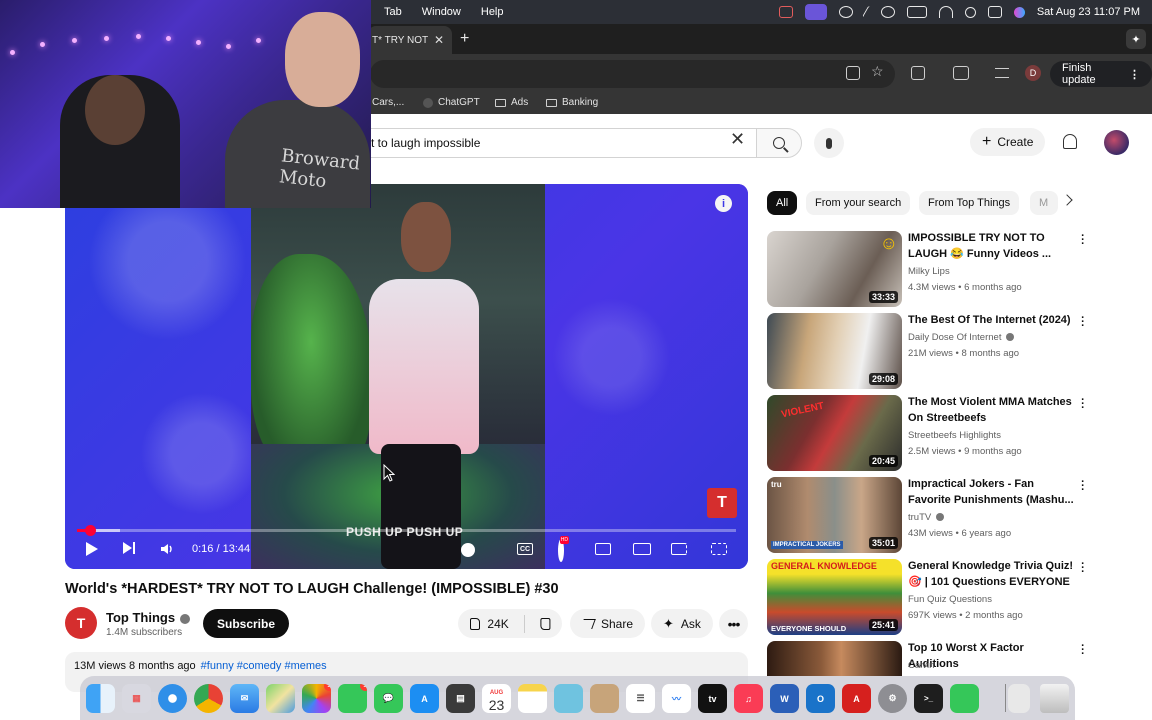  What do you see at coordinates (733, 623) in the screenshot?
I see `more-actions-icon: •••` at bounding box center [733, 623].